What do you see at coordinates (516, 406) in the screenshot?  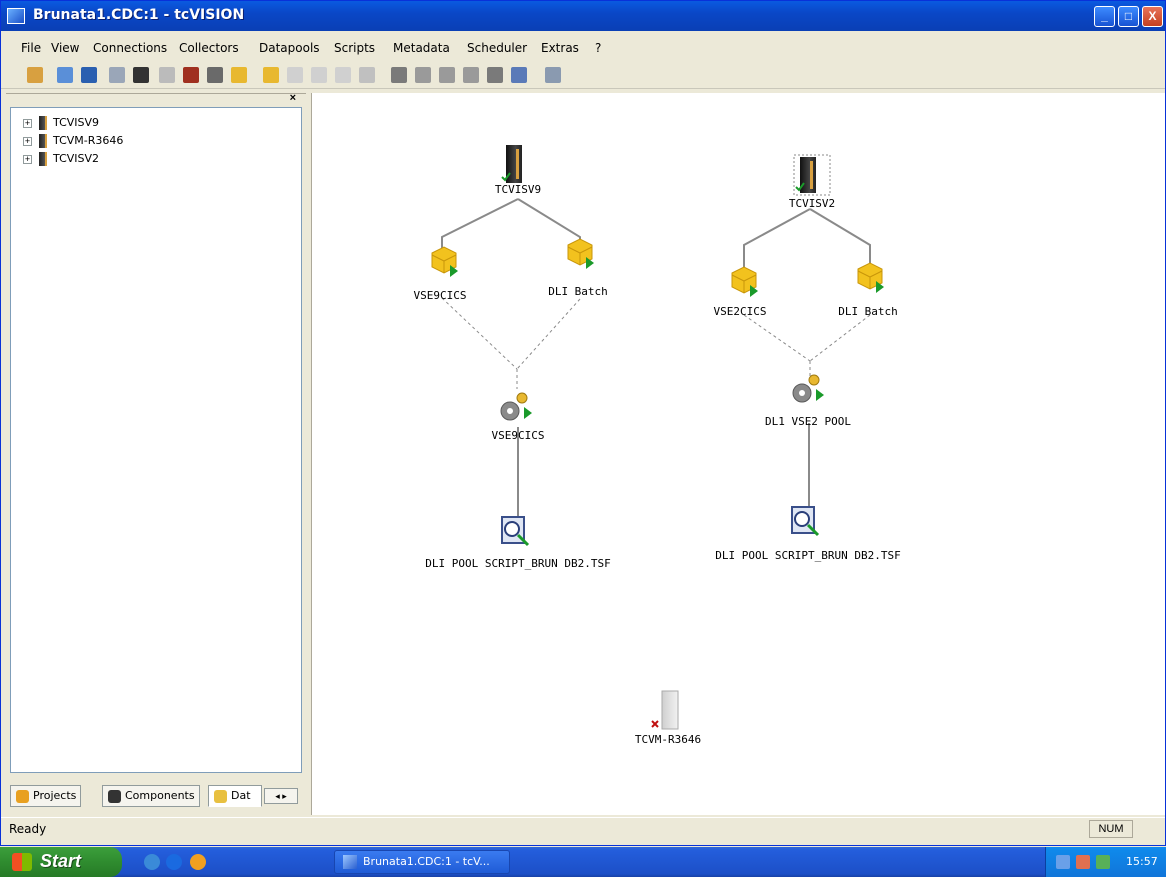 I see `datapool-node-vse9cics` at bounding box center [516, 406].